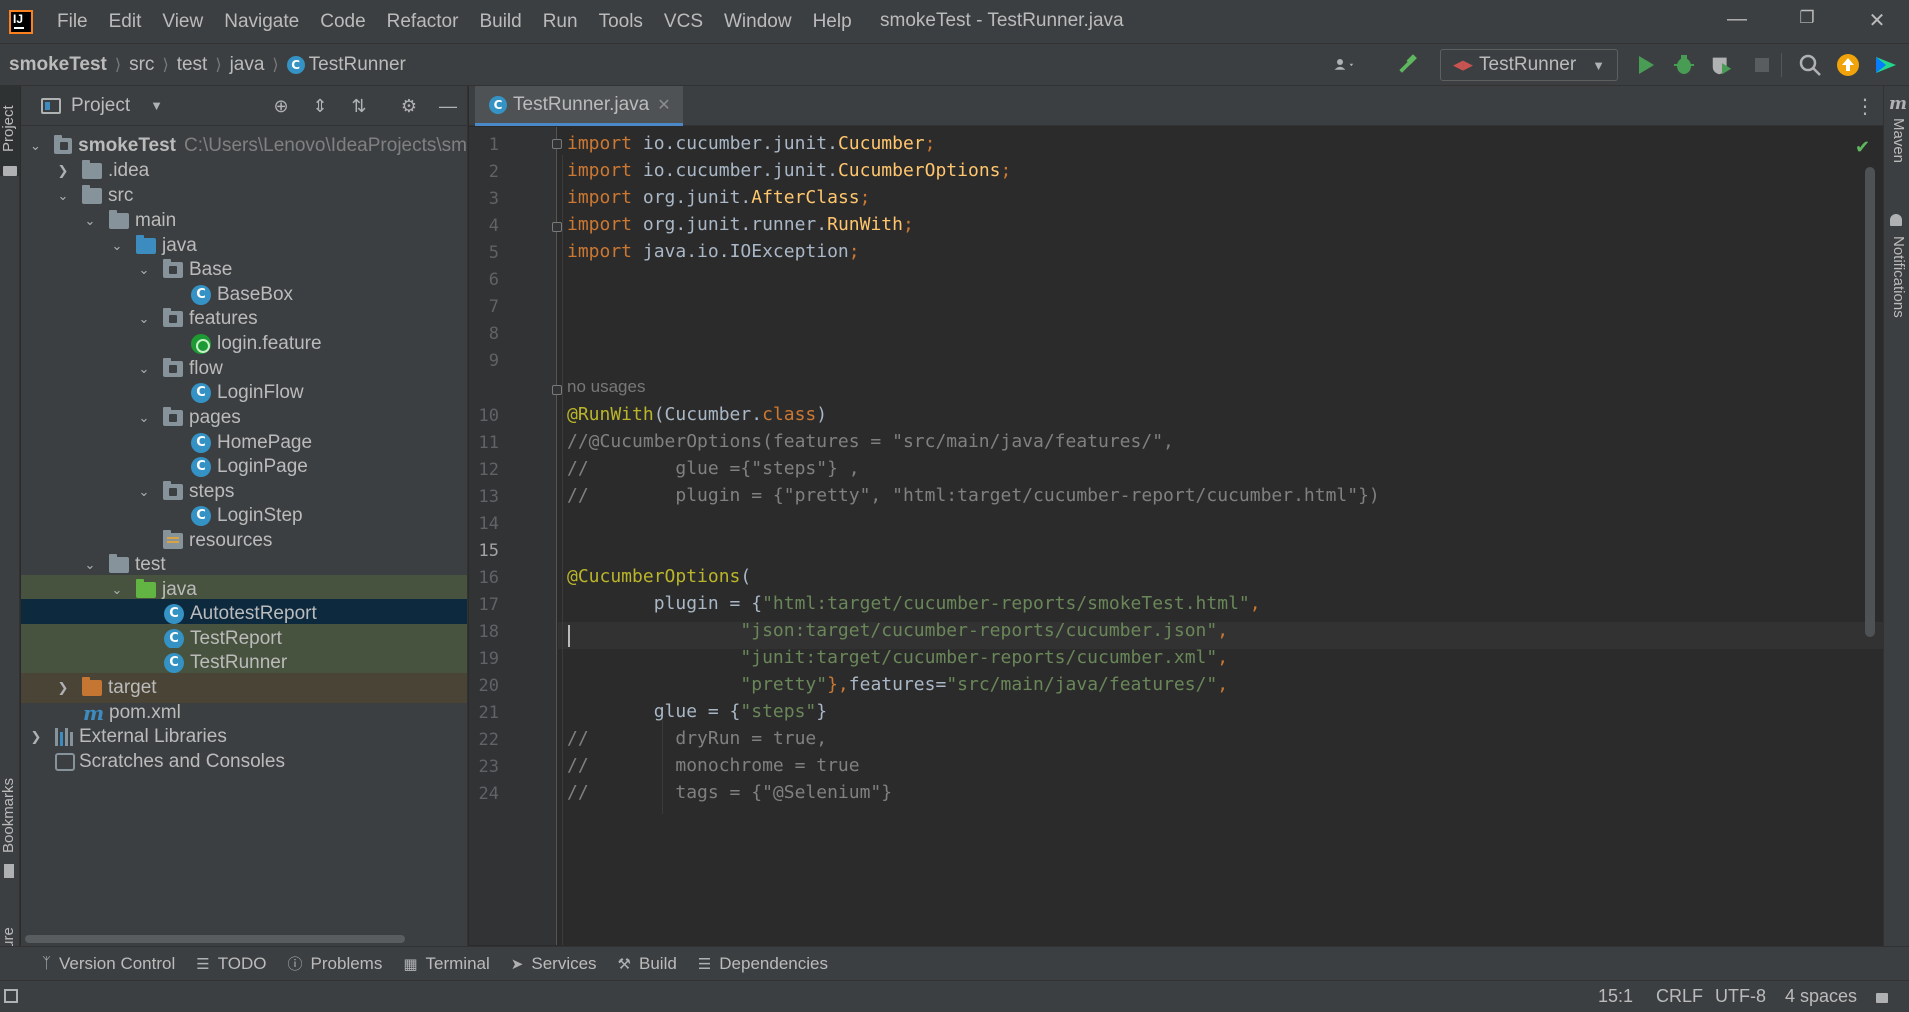 The width and height of the screenshot is (1909, 1012). What do you see at coordinates (683, 22) in the screenshot?
I see `menu-vcs: VCS` at bounding box center [683, 22].